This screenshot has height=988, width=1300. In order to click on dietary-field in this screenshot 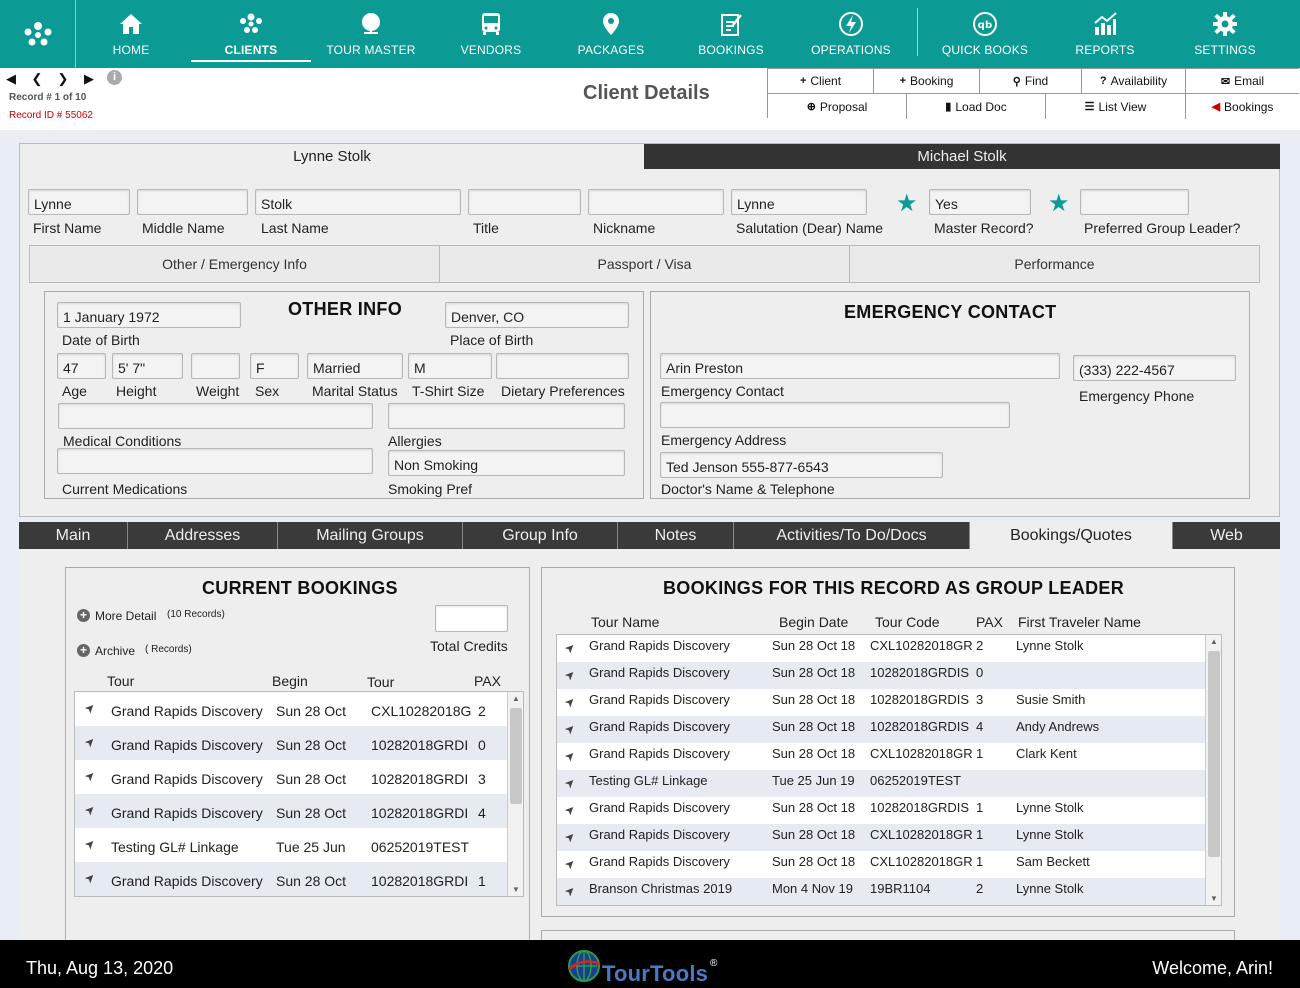, I will do `click(562, 366)`.